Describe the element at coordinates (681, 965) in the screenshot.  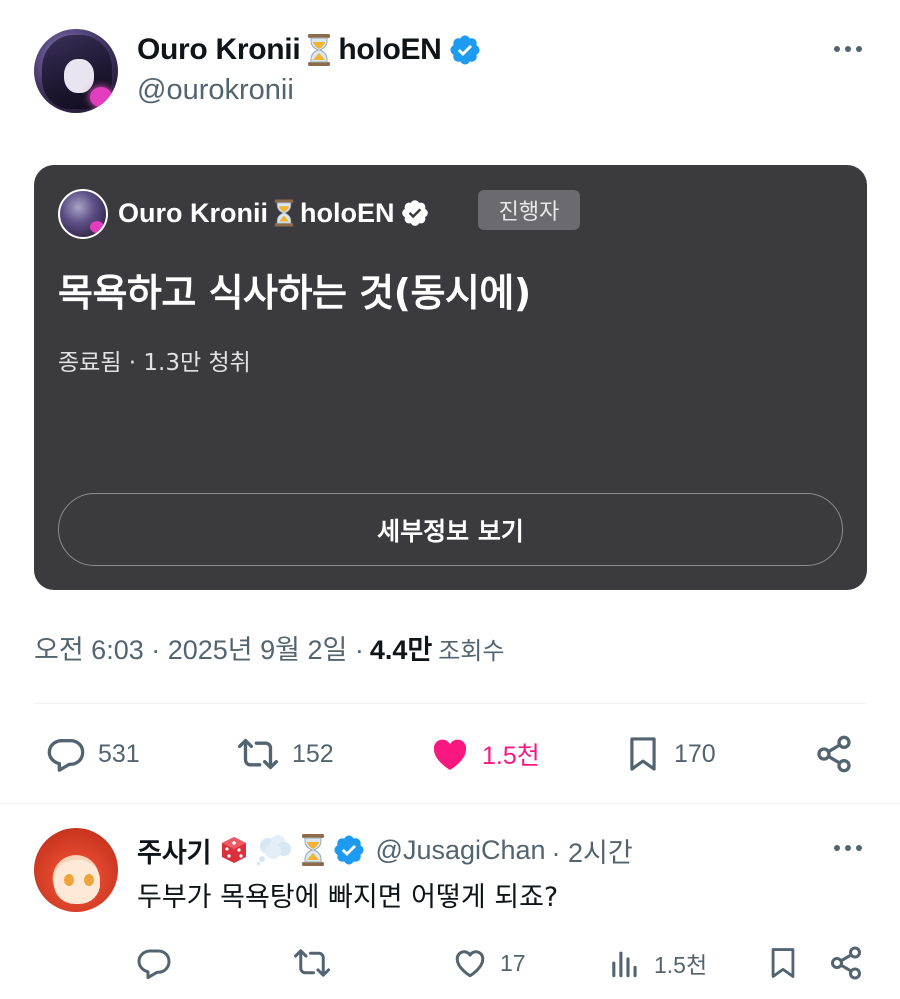
I see `reply-views-count: 1.5천` at that location.